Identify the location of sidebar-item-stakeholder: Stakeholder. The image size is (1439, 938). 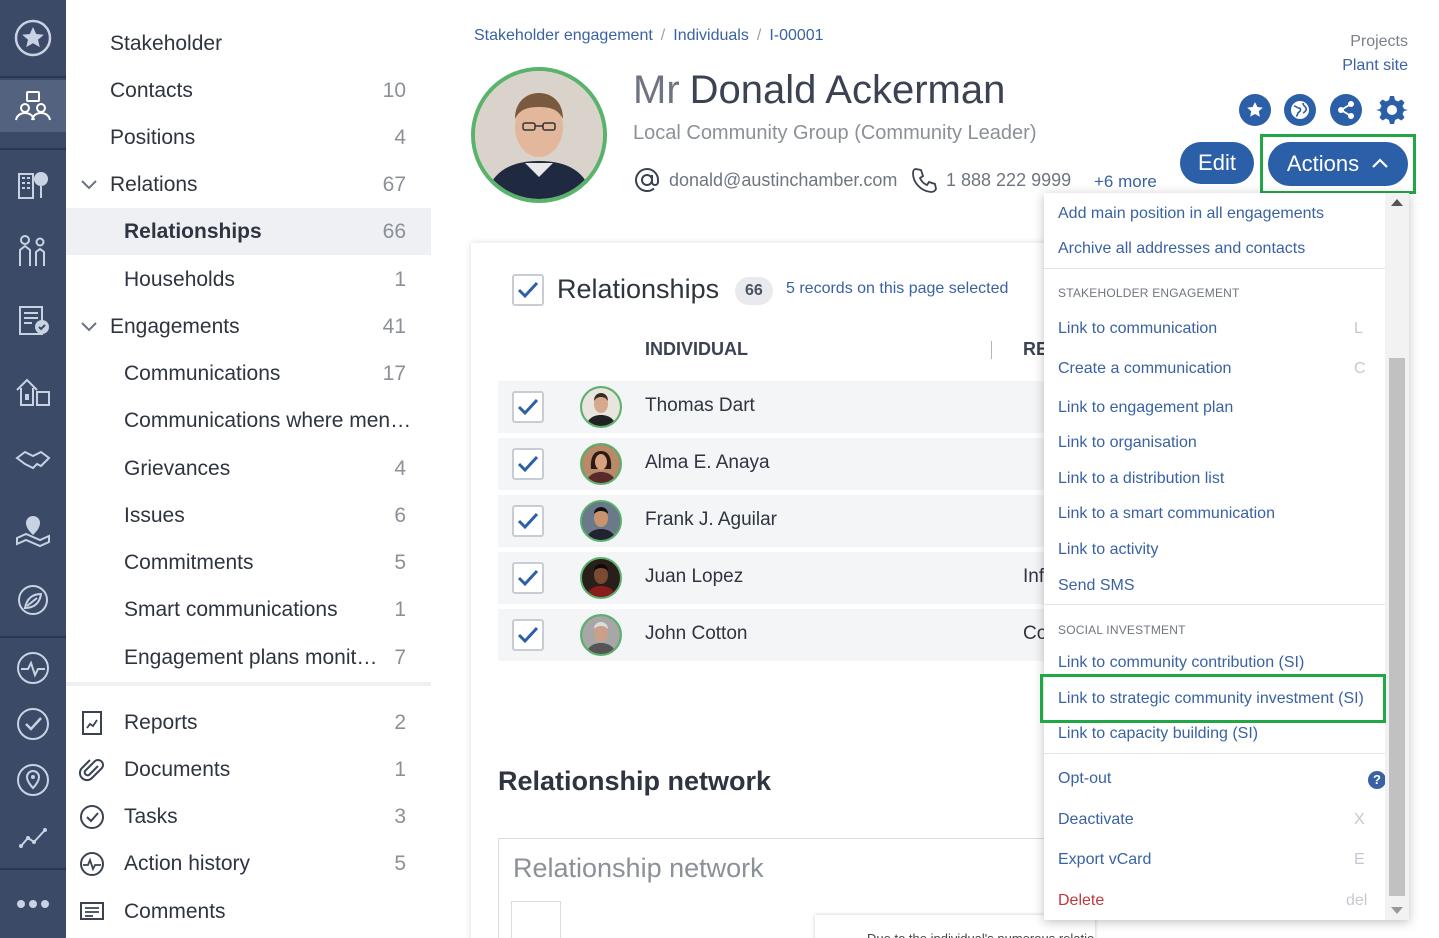
(248, 43).